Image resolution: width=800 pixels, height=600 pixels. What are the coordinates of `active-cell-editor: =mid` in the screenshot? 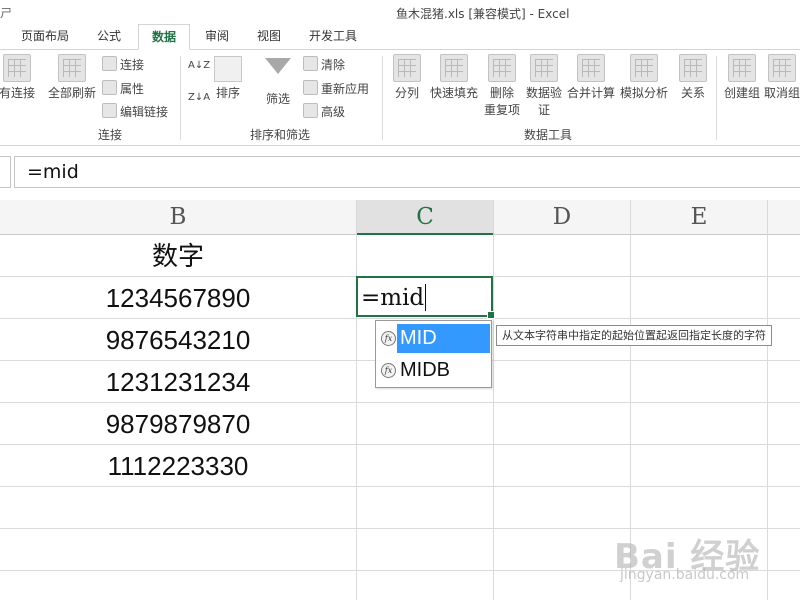 It's located at (425, 297).